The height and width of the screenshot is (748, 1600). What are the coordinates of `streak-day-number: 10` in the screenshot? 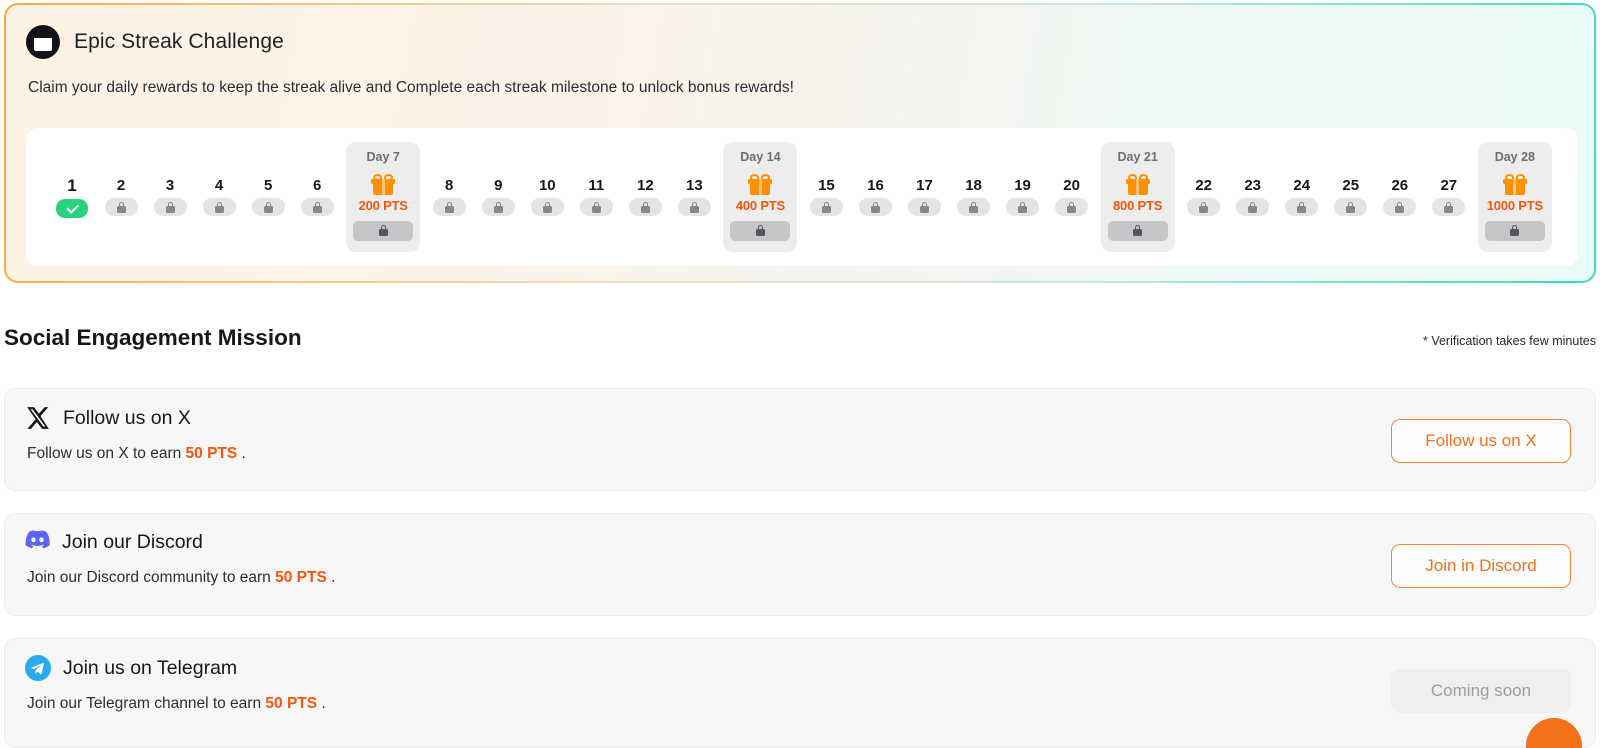 It's located at (547, 185).